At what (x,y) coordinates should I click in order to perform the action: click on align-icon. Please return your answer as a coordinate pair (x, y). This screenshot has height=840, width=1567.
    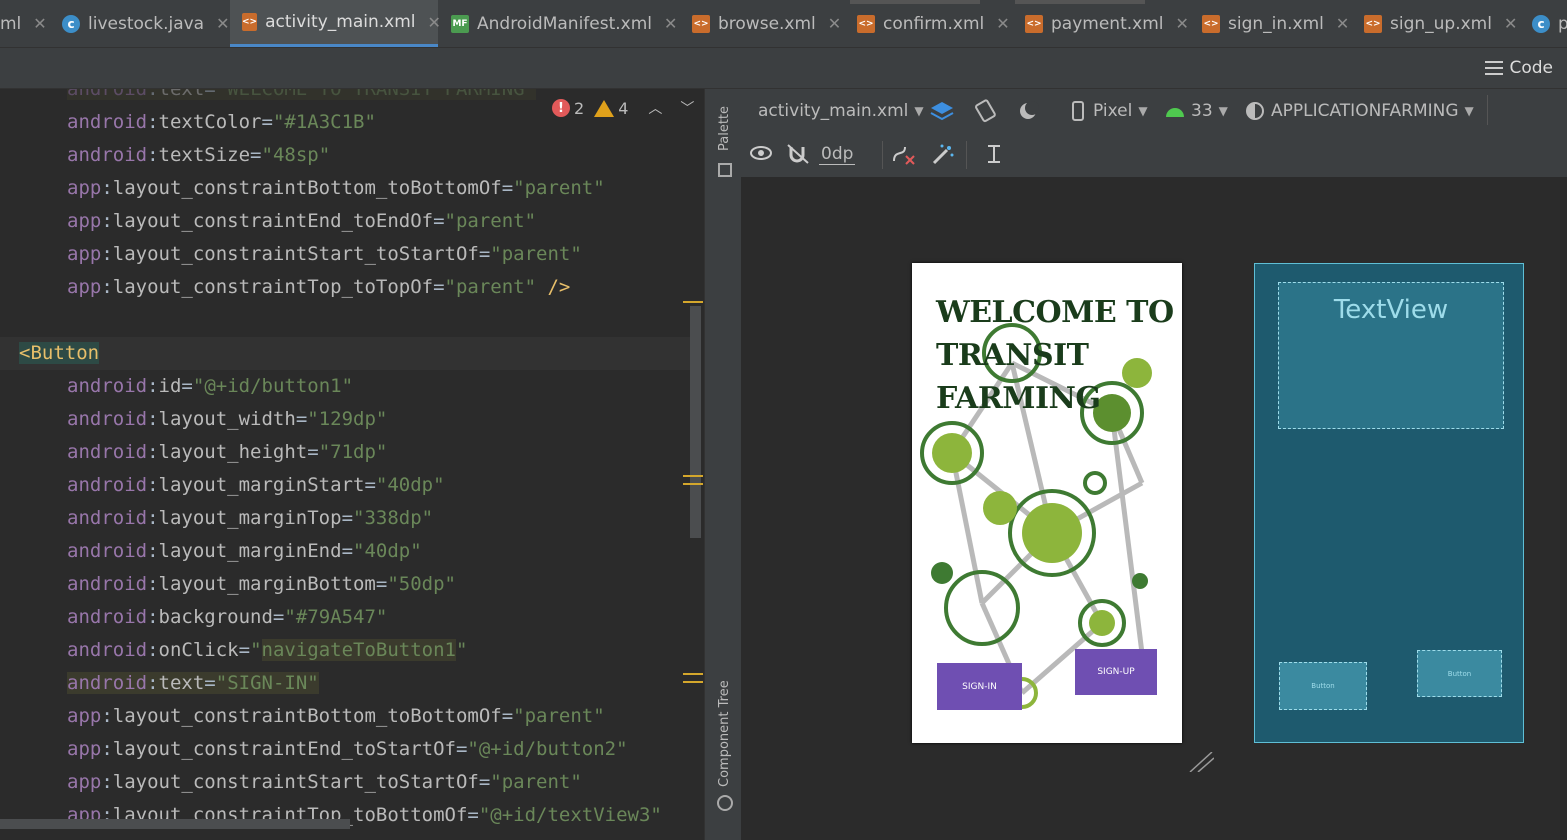
    Looking at the image, I should click on (994, 154).